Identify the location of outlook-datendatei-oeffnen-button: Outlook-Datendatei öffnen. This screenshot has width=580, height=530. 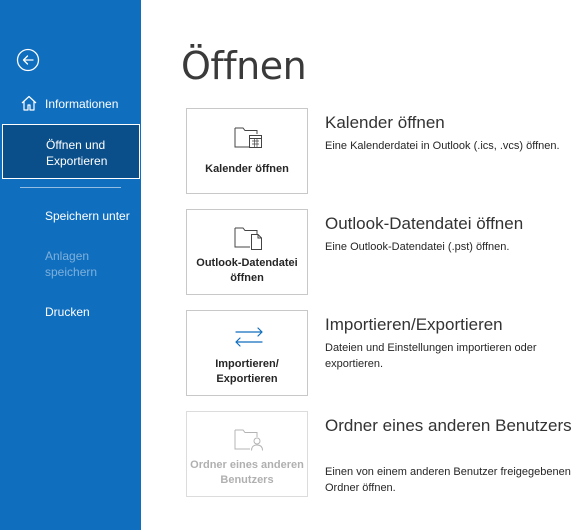
(247, 252).